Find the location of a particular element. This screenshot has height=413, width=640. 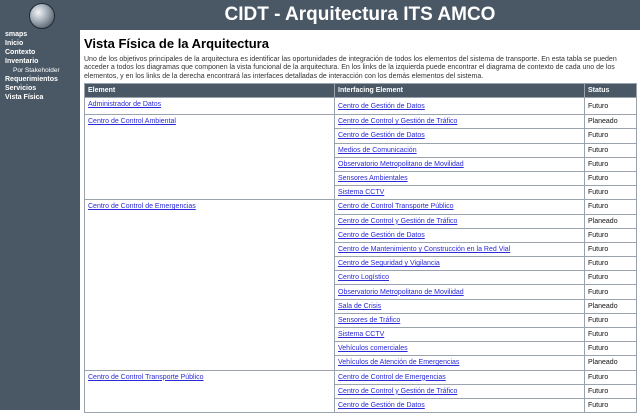

element-cell: Centro de Control Transporte Público is located at coordinates (209, 391).